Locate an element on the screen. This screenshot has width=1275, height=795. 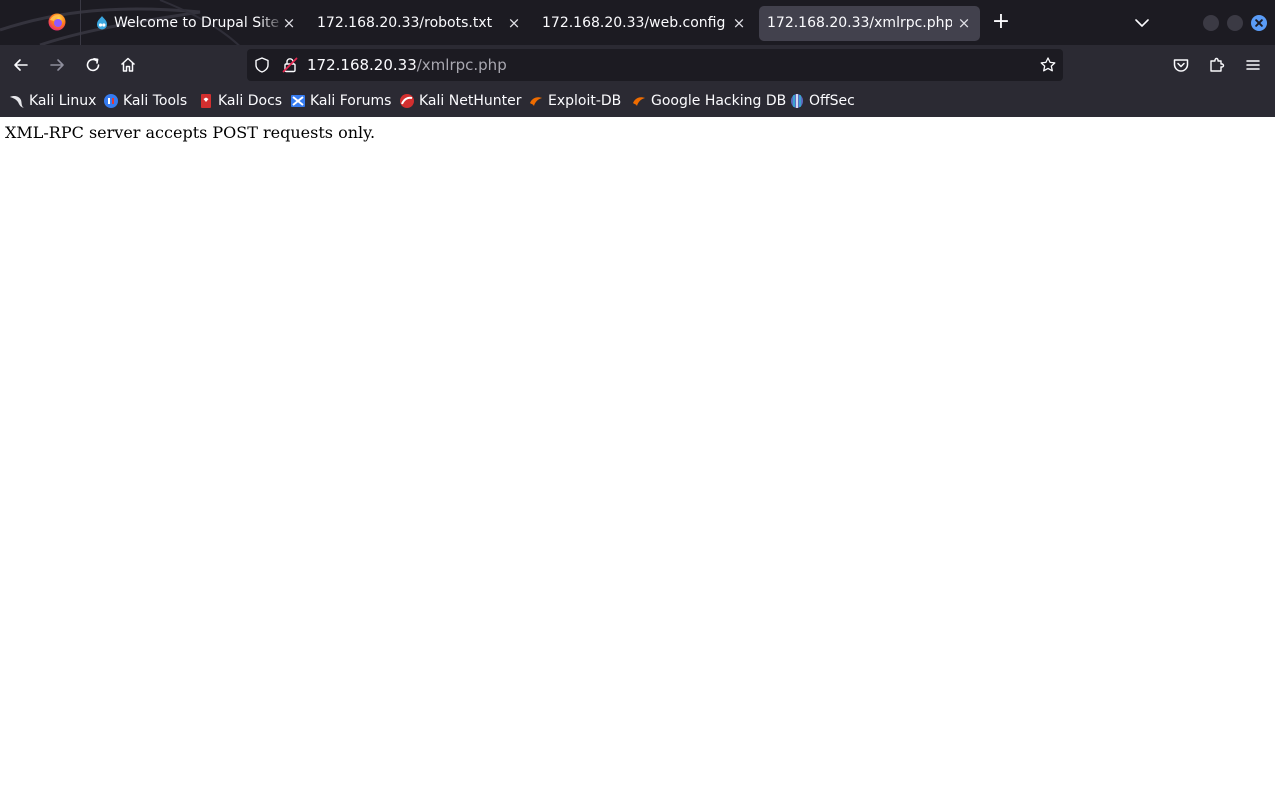
kali-tools-icon is located at coordinates (111, 101).